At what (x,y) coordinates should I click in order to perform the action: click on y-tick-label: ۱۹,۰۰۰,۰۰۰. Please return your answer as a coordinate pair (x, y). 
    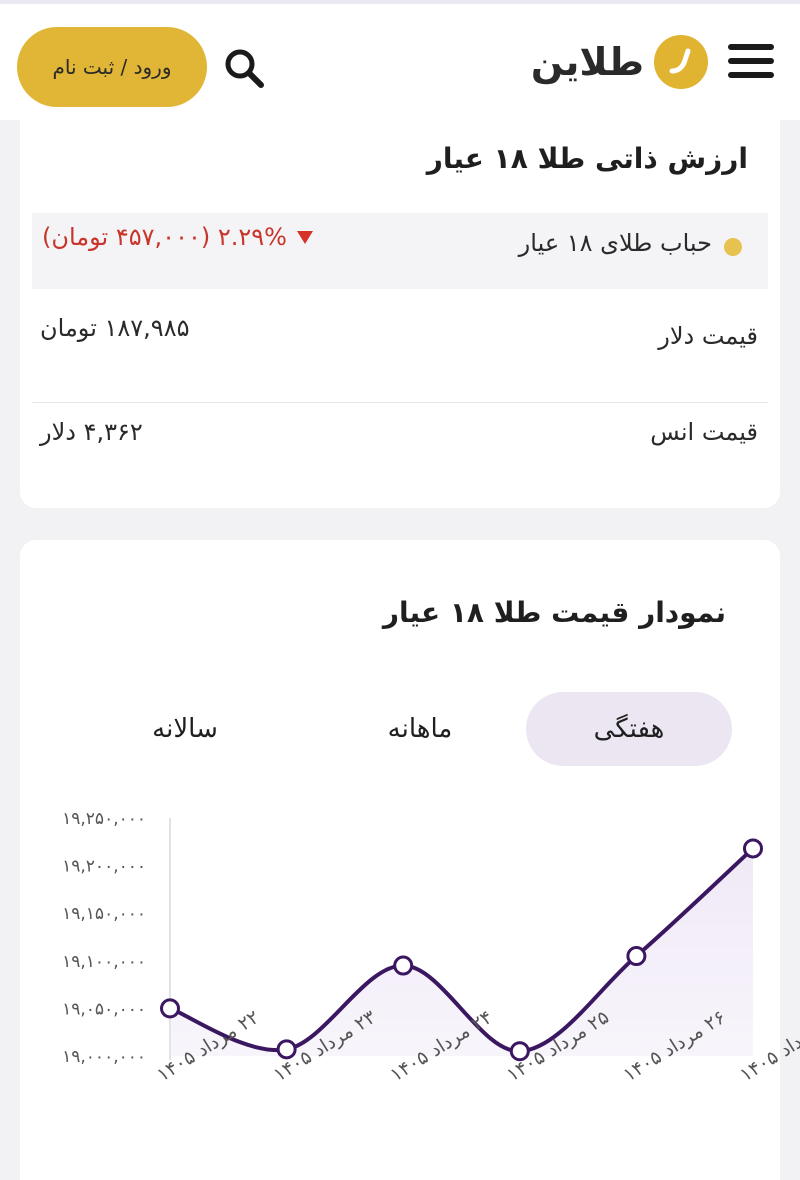
    Looking at the image, I should click on (104, 1057).